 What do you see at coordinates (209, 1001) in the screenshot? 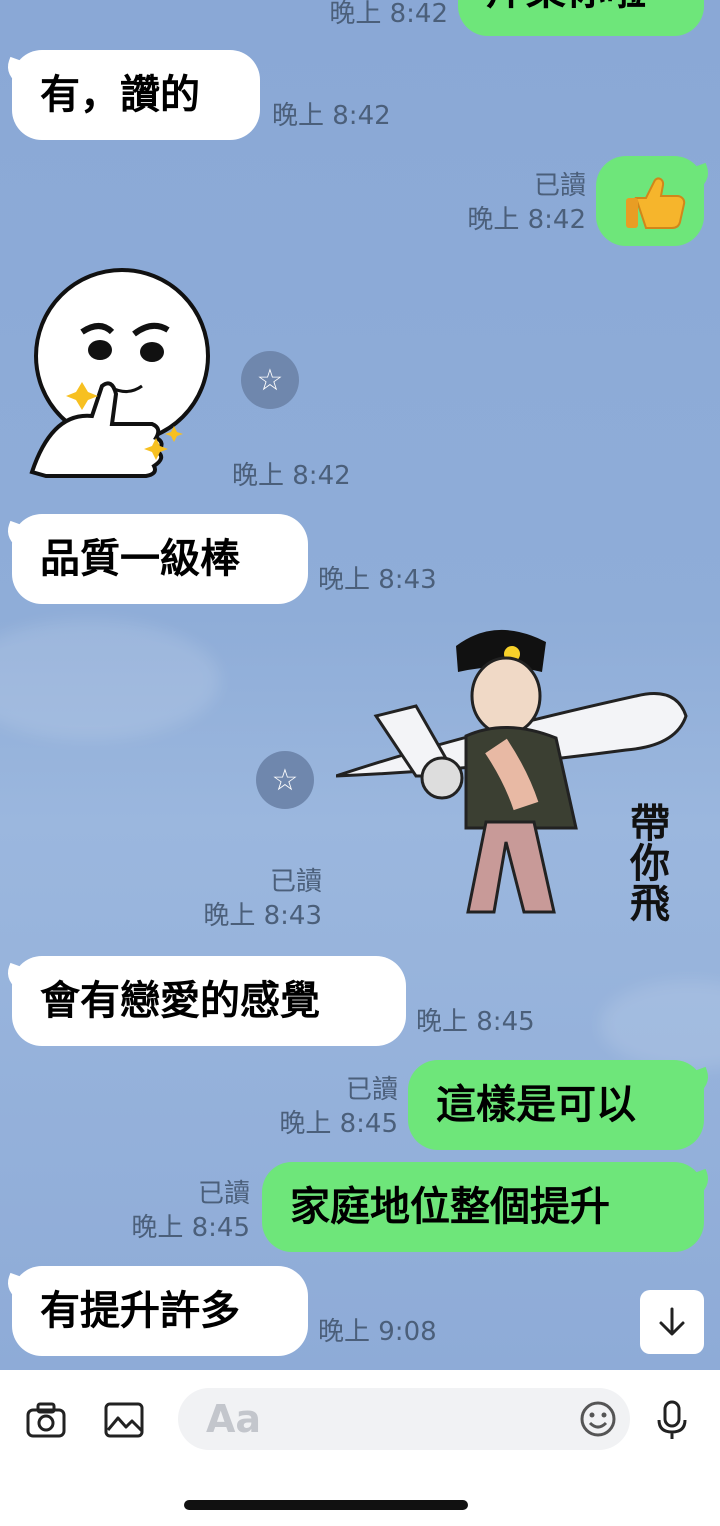
I see `incoming-message: 會有戀愛的感覺` at bounding box center [209, 1001].